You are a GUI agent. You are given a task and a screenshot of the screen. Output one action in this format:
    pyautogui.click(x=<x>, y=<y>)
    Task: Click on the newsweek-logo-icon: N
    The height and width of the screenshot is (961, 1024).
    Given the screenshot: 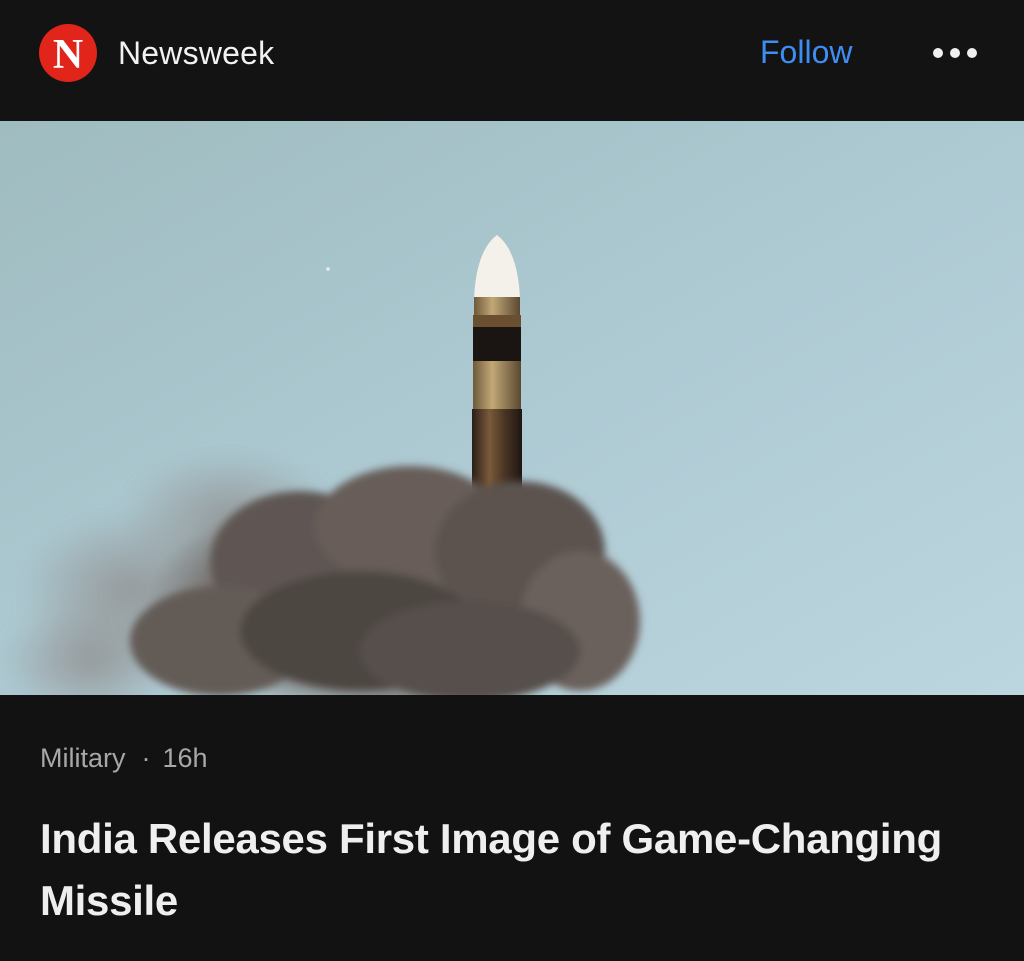 What is the action you would take?
    pyautogui.click(x=68, y=53)
    